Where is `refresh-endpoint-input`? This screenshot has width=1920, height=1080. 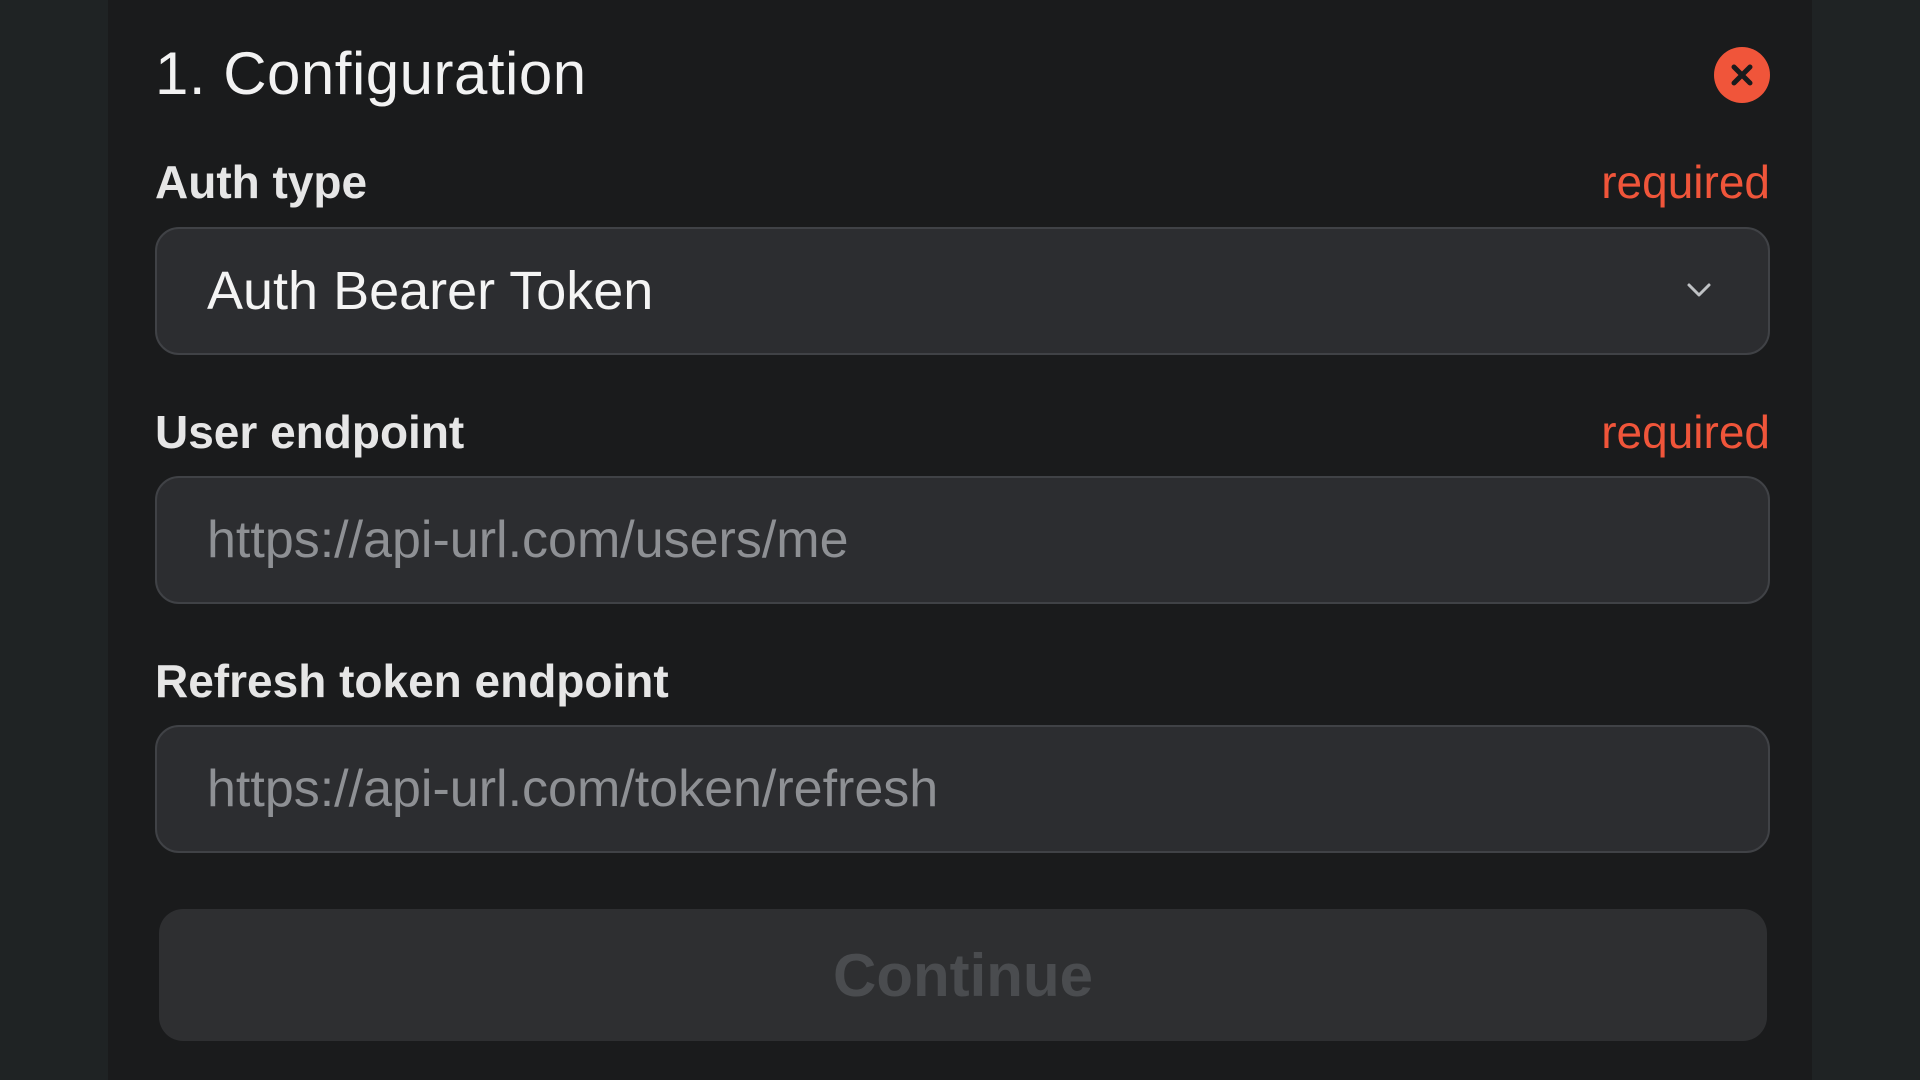
refresh-endpoint-input is located at coordinates (962, 789).